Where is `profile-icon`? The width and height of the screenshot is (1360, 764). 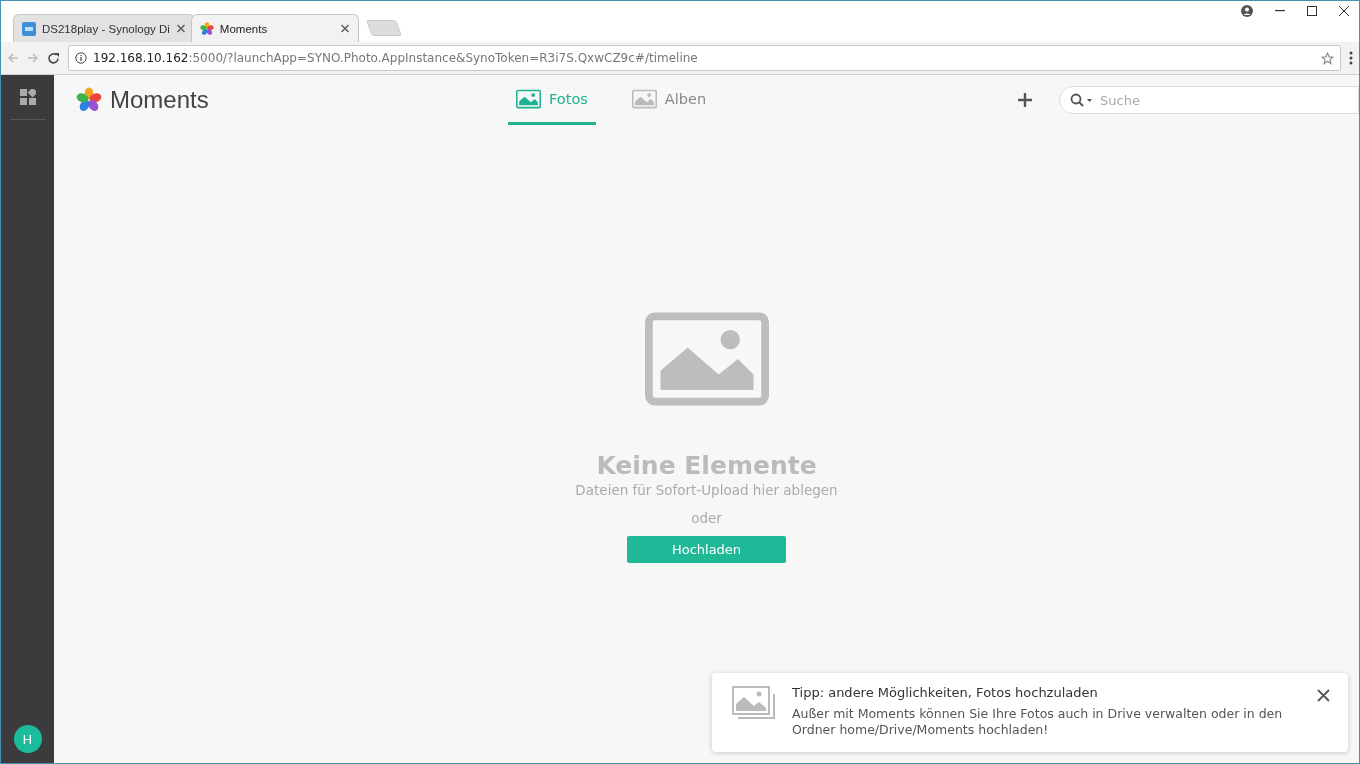
profile-icon is located at coordinates (1247, 11).